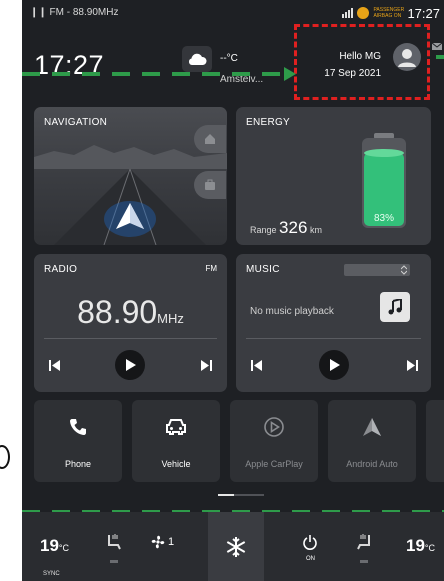 The width and height of the screenshot is (444, 581). I want to click on energy-range: Range 326 km, so click(286, 228).